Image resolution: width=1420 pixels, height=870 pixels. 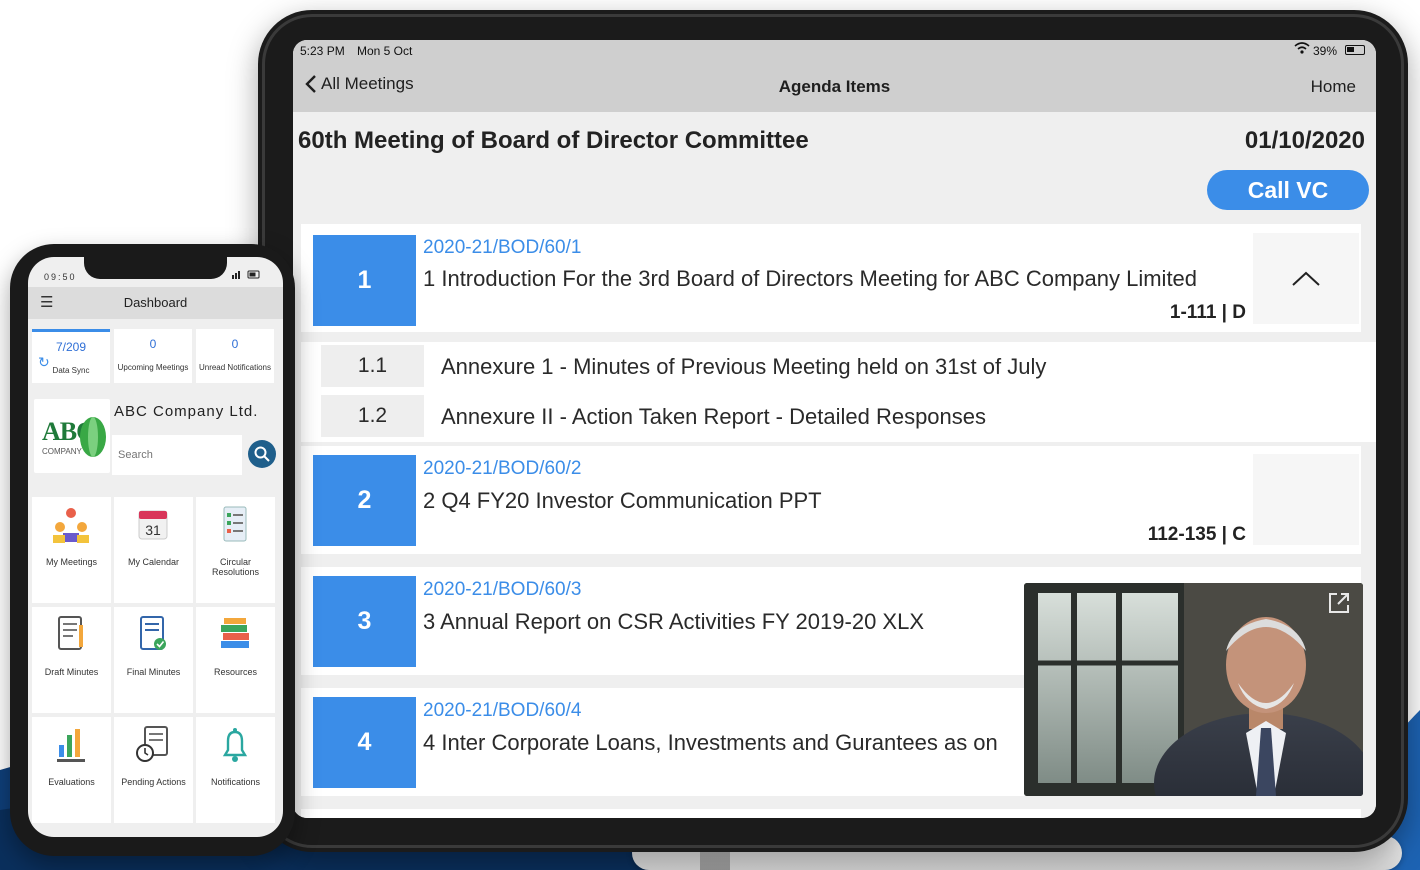 What do you see at coordinates (153, 633) in the screenshot?
I see `final-doc-icon` at bounding box center [153, 633].